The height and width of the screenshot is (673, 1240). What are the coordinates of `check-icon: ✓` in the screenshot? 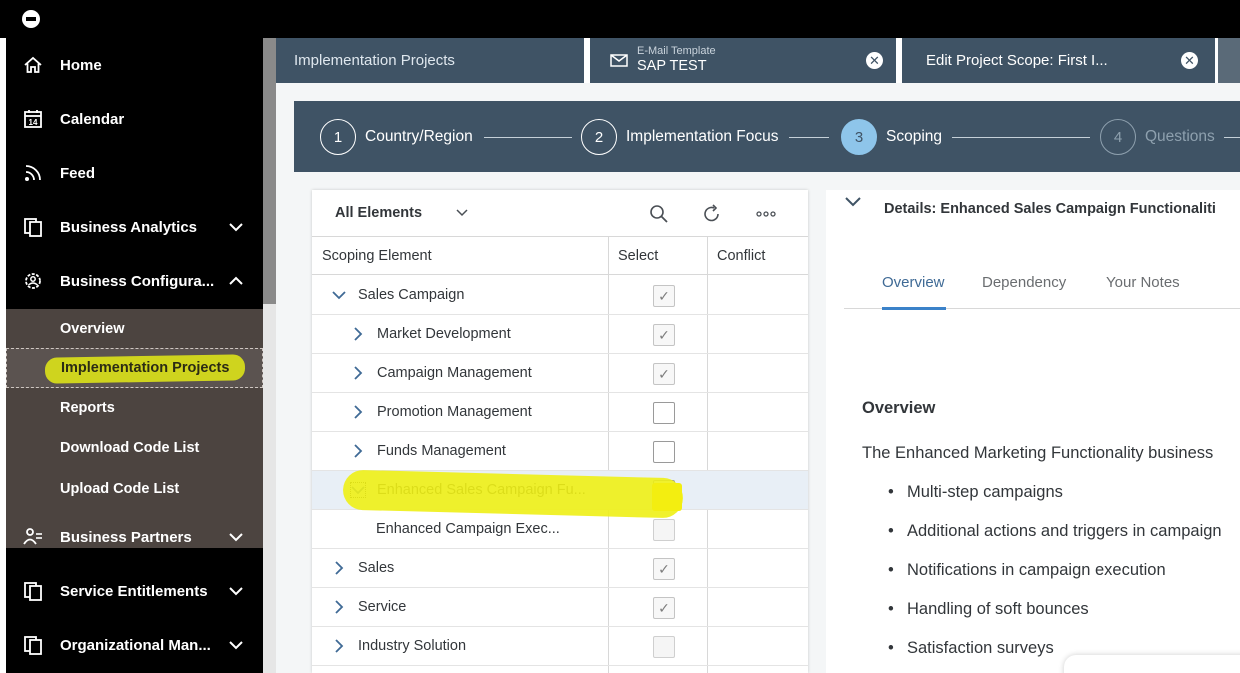 It's located at (664, 607).